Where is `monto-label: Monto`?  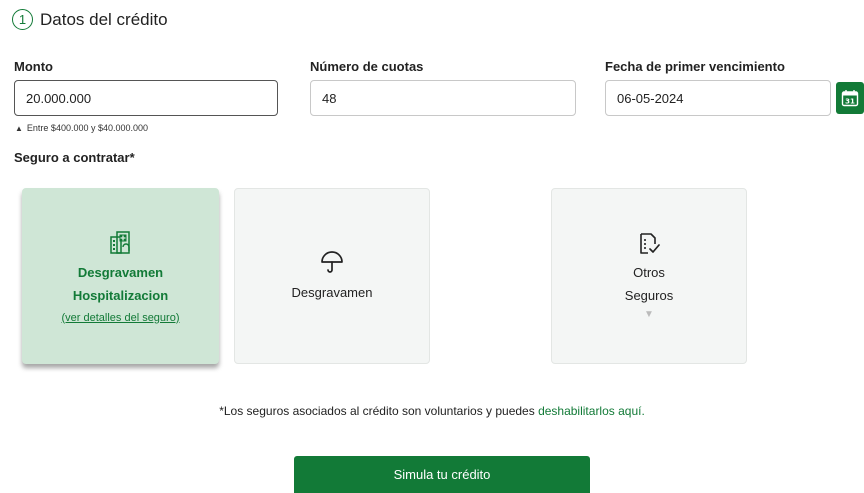
monto-label: Monto is located at coordinates (33, 66).